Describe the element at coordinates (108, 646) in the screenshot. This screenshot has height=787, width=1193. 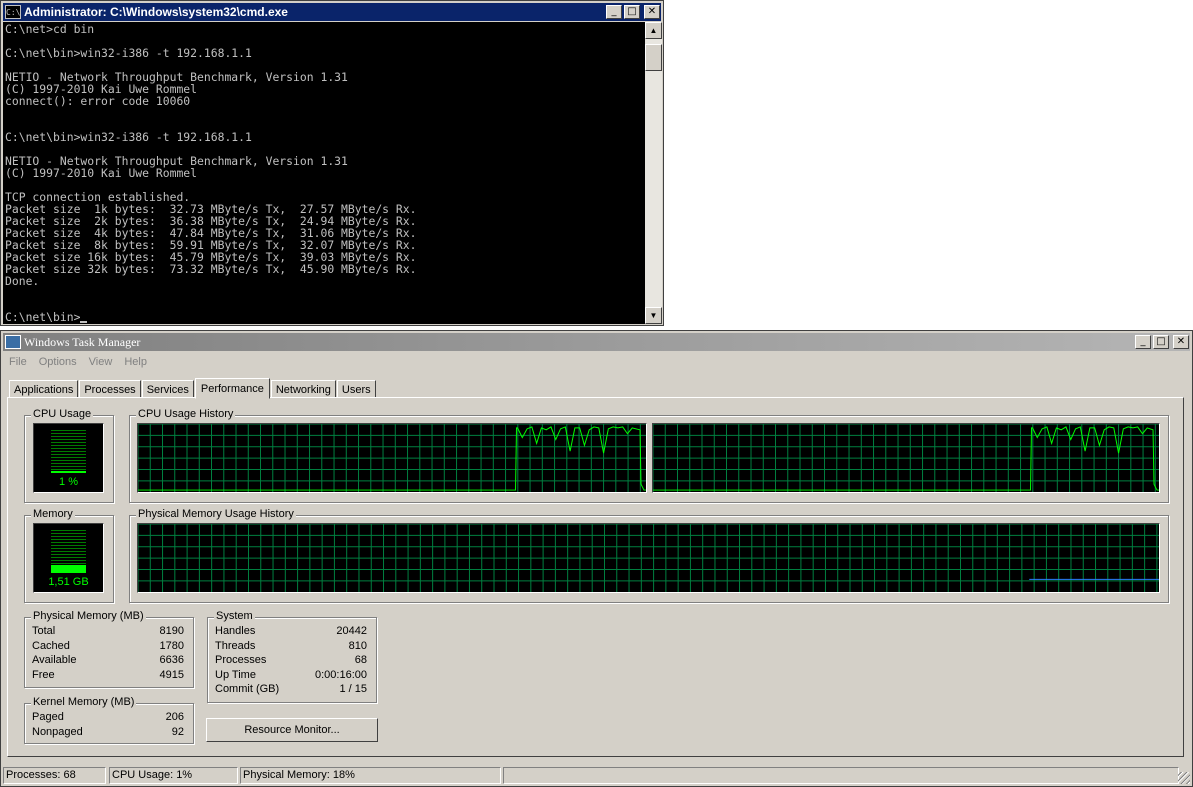
I see `physical-memory-cached: Cached 1780` at that location.